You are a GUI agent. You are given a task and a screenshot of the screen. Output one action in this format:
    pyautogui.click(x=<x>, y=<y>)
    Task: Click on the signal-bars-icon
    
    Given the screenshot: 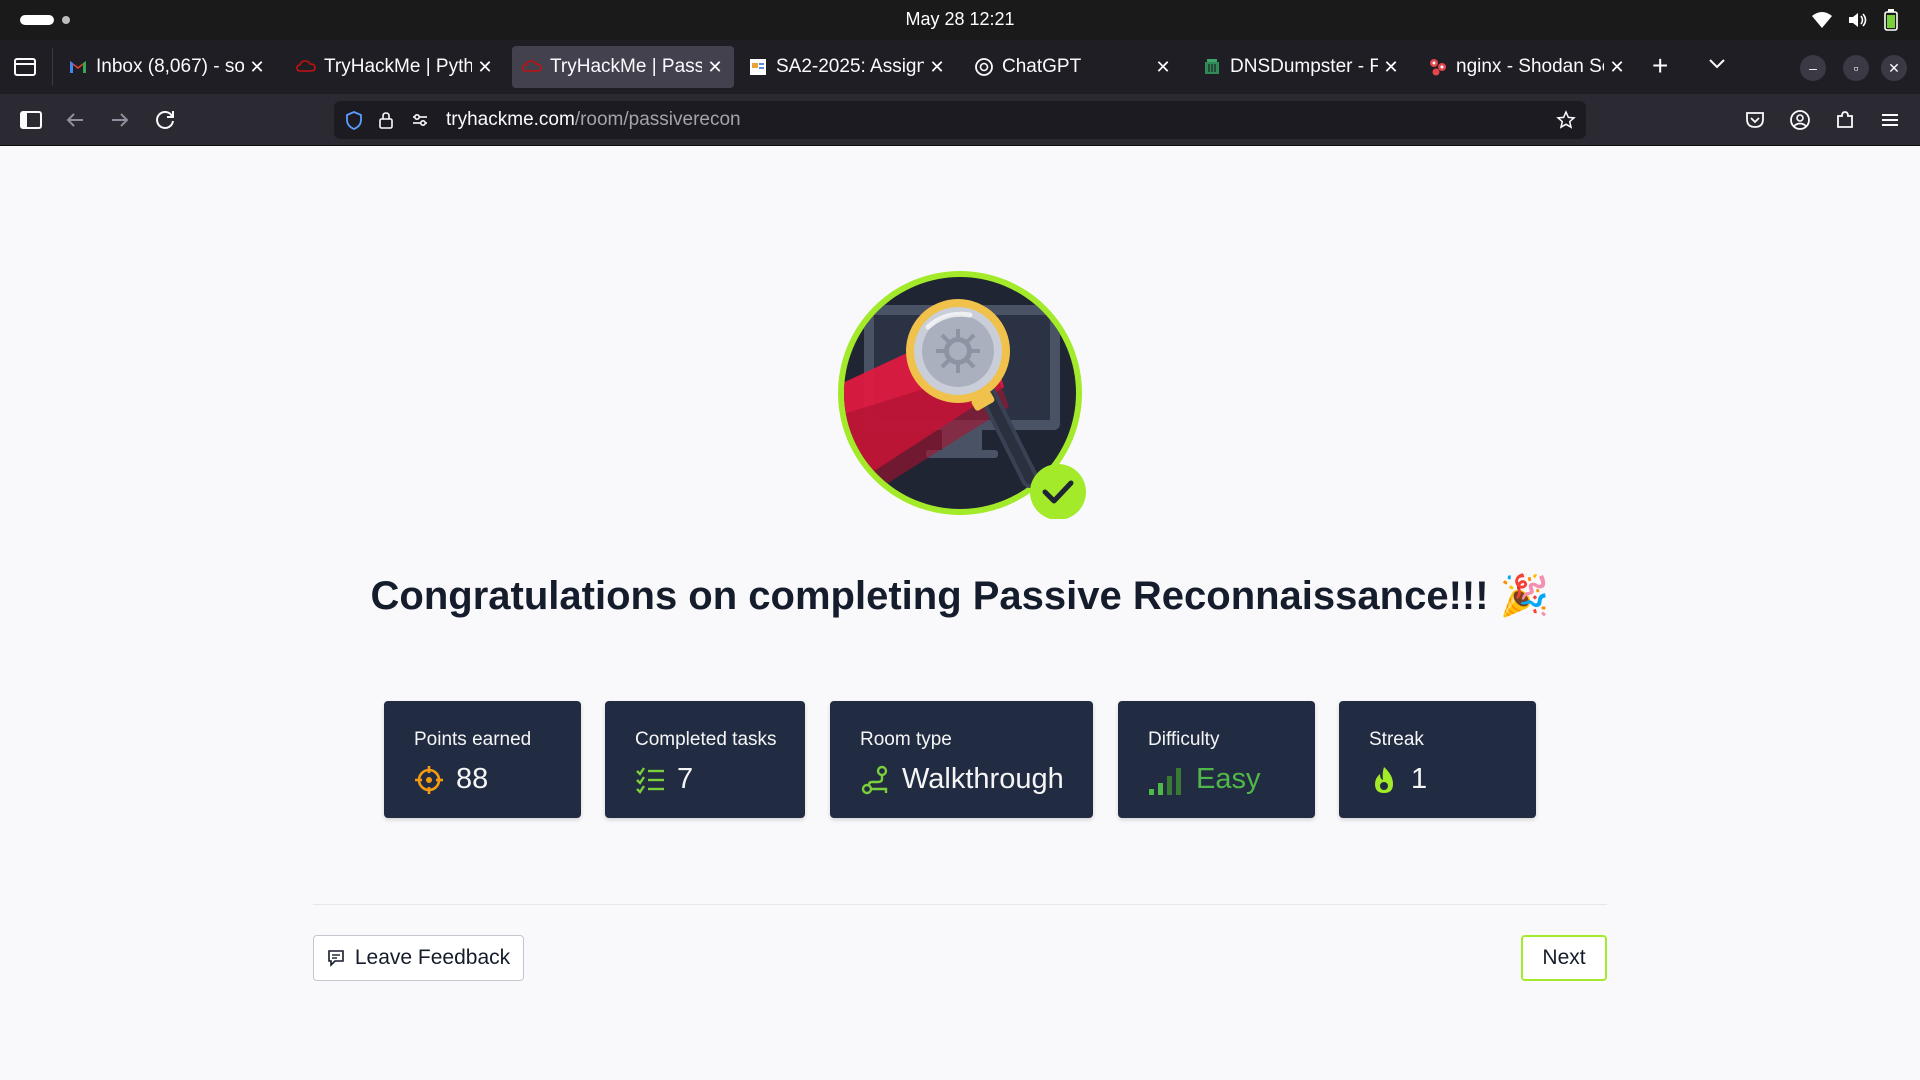 What is the action you would take?
    pyautogui.click(x=1165, y=781)
    